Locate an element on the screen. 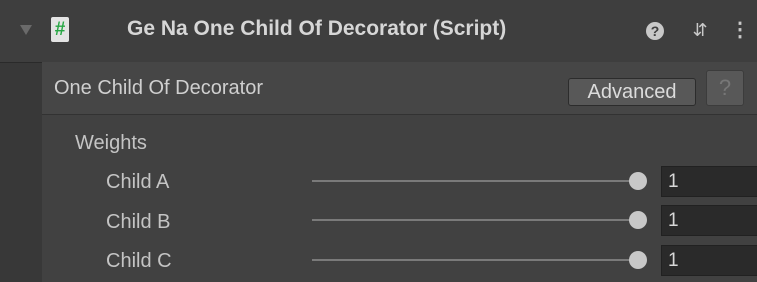 The width and height of the screenshot is (757, 282). child-a-slider-thumb is located at coordinates (638, 181).